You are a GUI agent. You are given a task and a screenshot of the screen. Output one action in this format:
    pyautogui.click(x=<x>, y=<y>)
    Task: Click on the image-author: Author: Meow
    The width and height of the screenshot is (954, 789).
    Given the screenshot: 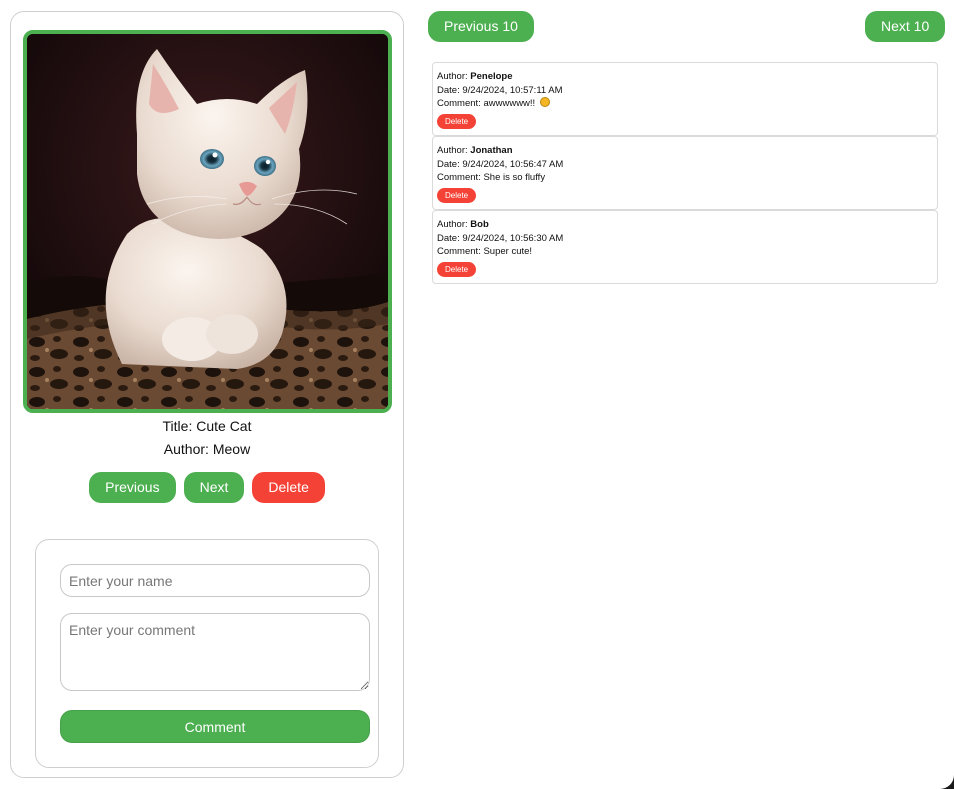 What is the action you would take?
    pyautogui.click(x=207, y=449)
    